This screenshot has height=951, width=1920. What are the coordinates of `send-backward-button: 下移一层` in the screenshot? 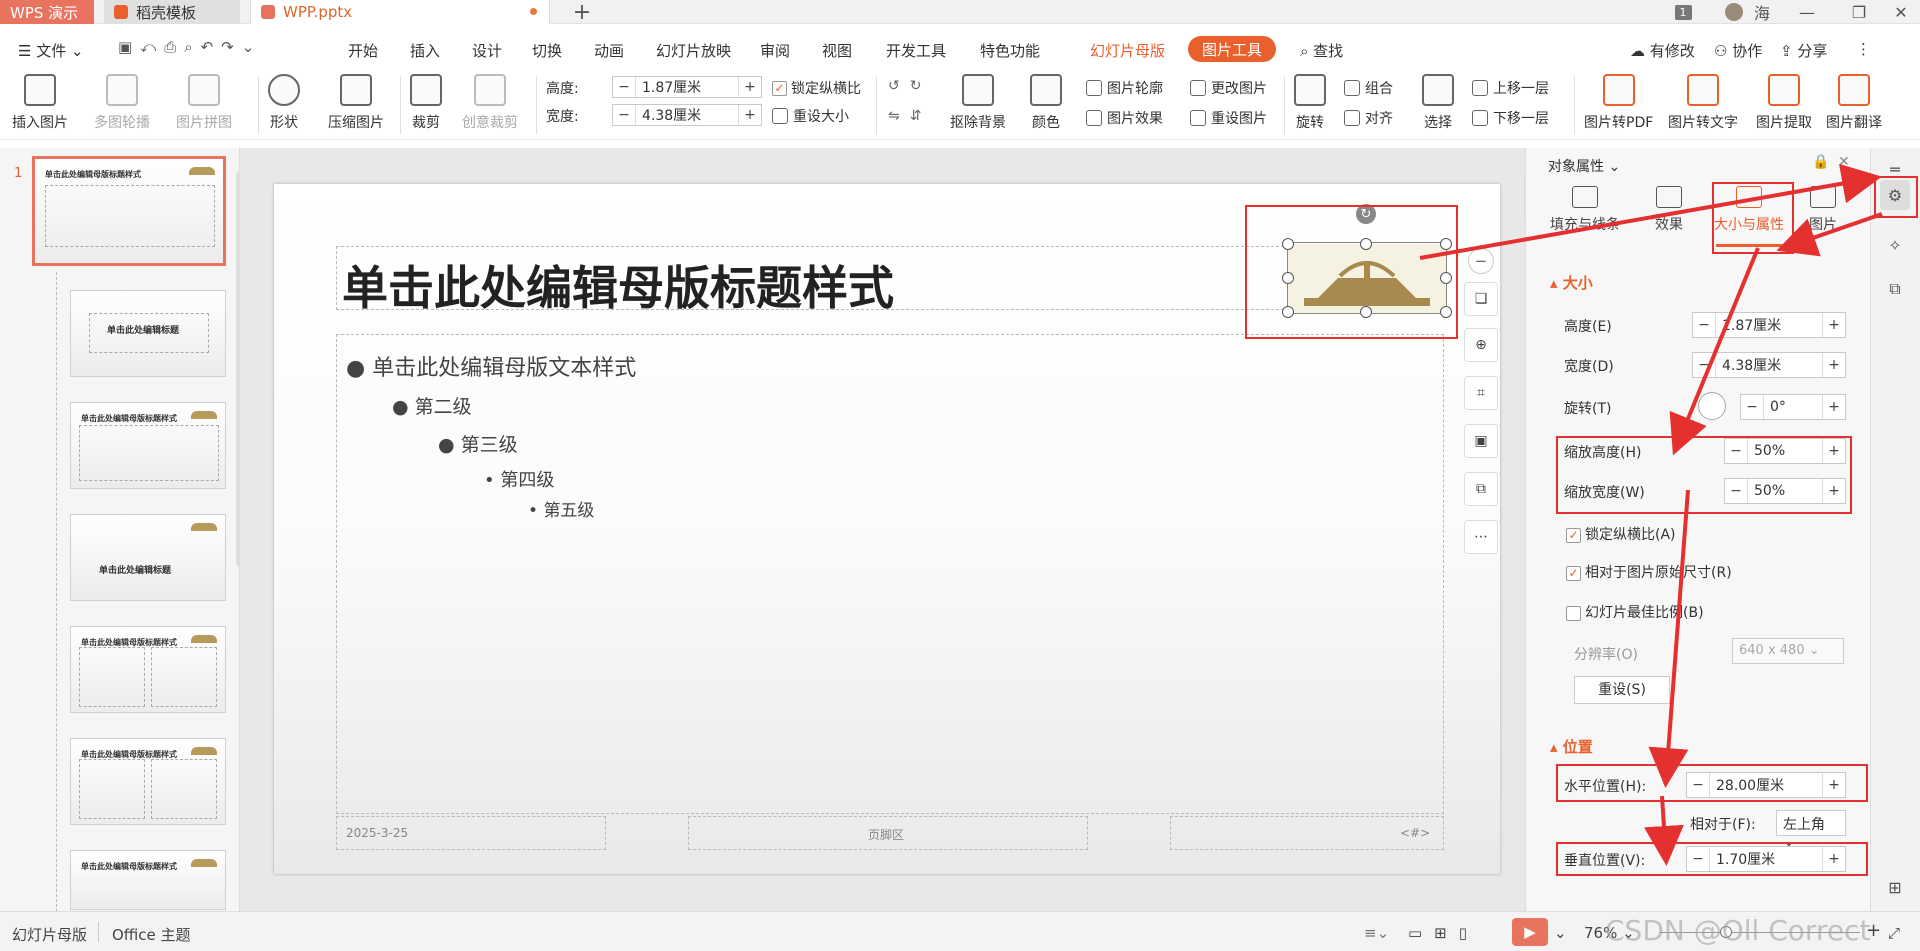 It's located at (1510, 118).